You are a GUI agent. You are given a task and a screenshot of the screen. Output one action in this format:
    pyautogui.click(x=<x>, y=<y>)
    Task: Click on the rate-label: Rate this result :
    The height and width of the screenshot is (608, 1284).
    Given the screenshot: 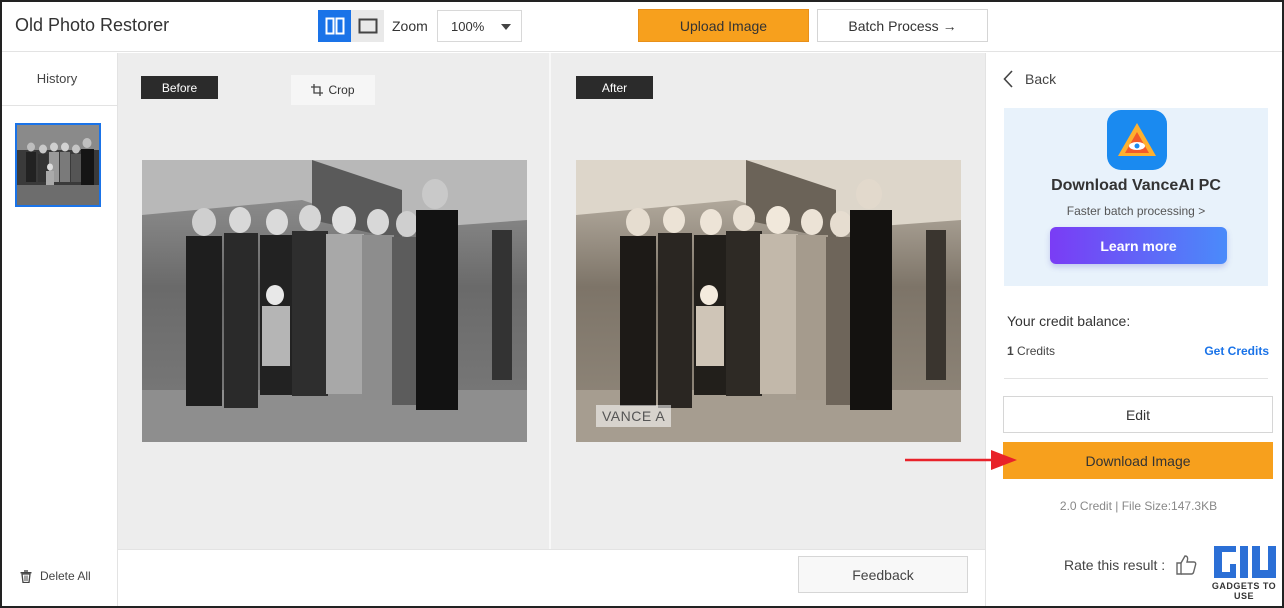 What is the action you would take?
    pyautogui.click(x=1115, y=565)
    